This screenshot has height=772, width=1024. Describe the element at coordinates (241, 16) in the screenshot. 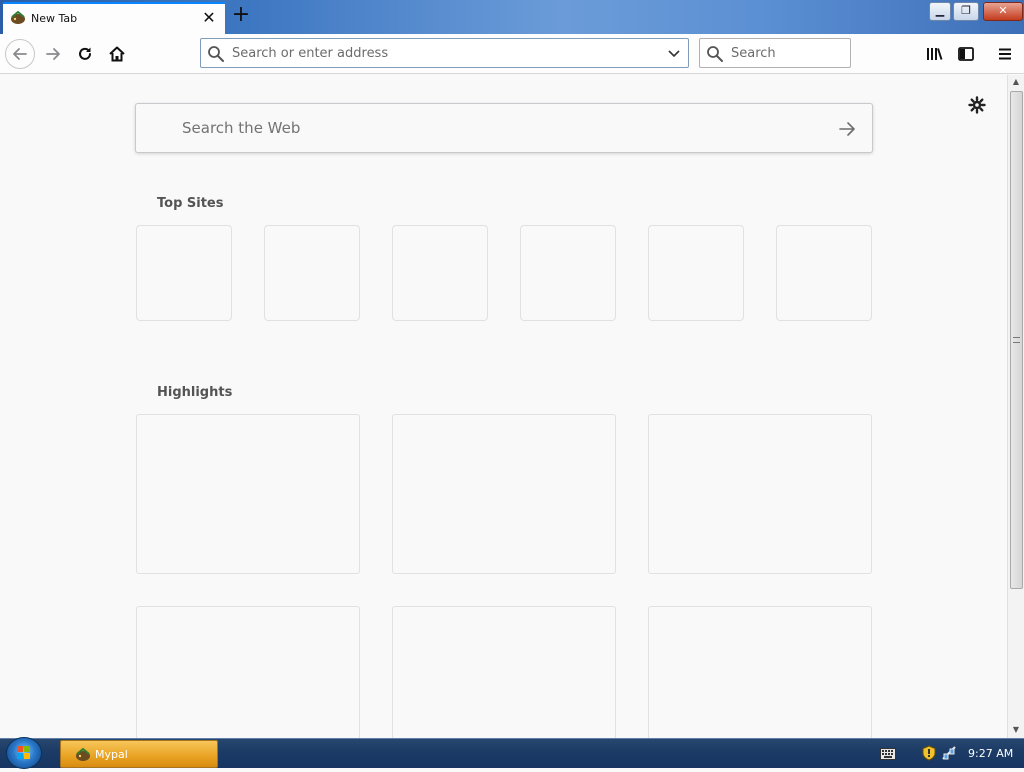

I see `new-tab-button: +` at that location.